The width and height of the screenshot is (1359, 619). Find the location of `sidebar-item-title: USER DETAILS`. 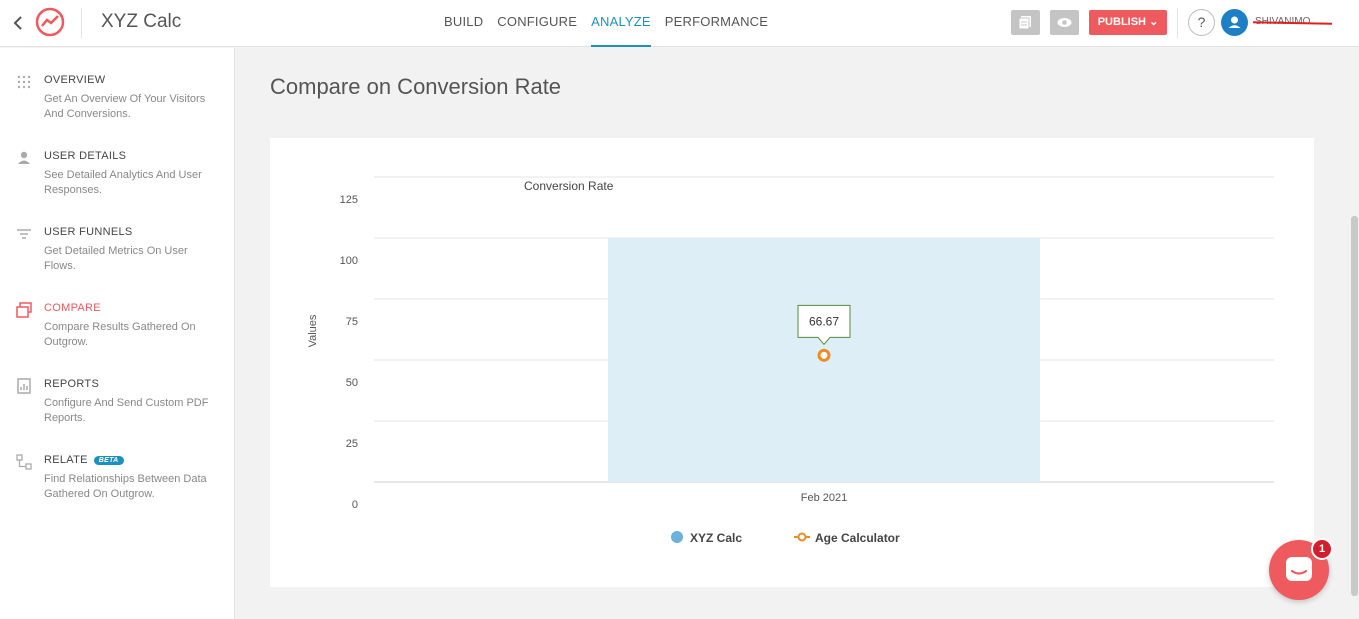

sidebar-item-title: USER DETAILS is located at coordinates (85, 156).